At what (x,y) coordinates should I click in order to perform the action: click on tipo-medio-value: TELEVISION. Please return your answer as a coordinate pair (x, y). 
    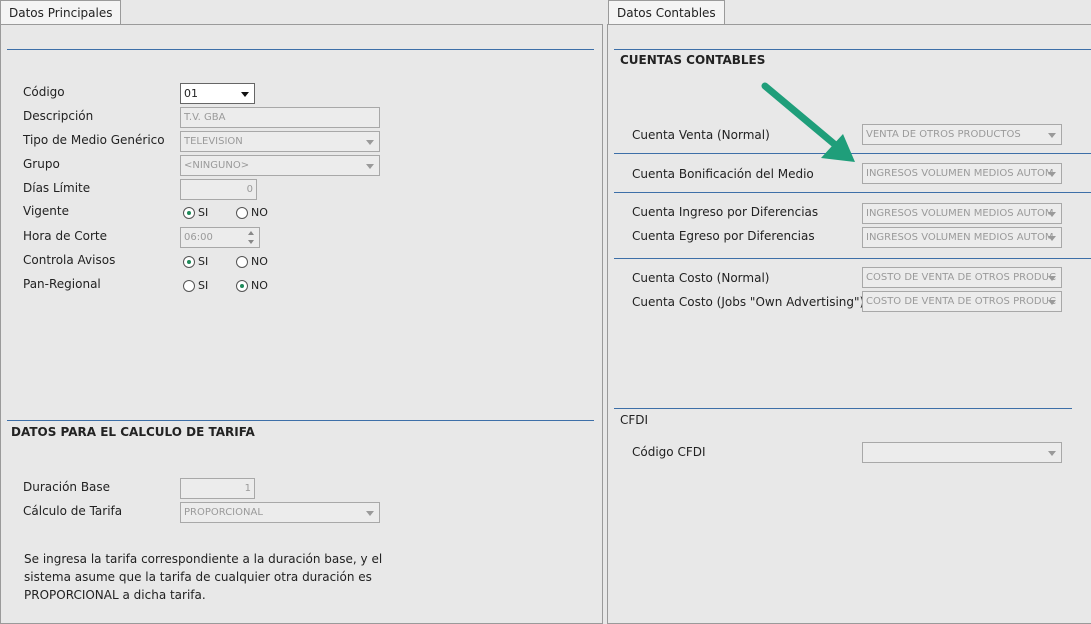
    Looking at the image, I should click on (213, 141).